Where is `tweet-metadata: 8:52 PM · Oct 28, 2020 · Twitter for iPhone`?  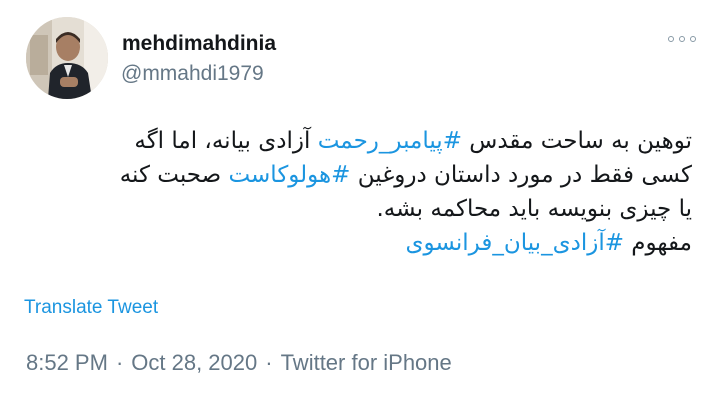
tweet-metadata: 8:52 PM · Oct 28, 2020 · Twitter for iPhone is located at coordinates (239, 363).